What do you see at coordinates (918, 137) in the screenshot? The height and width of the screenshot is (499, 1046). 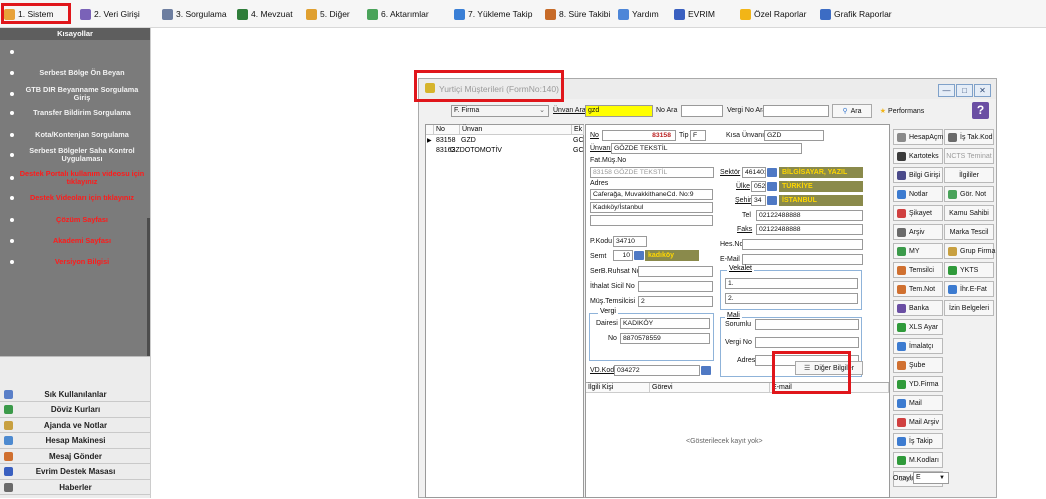 I see `side-button-0: HesapAçm` at bounding box center [918, 137].